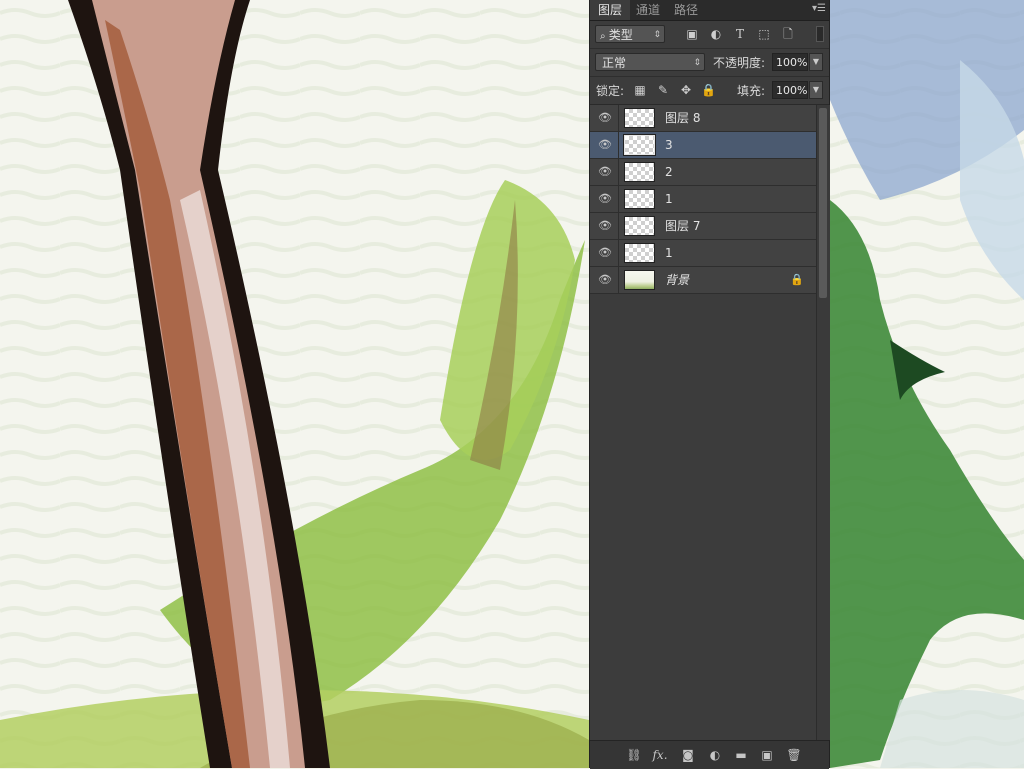 The image size is (1024, 769). What do you see at coordinates (820, 34) in the screenshot?
I see `filter-toggle` at bounding box center [820, 34].